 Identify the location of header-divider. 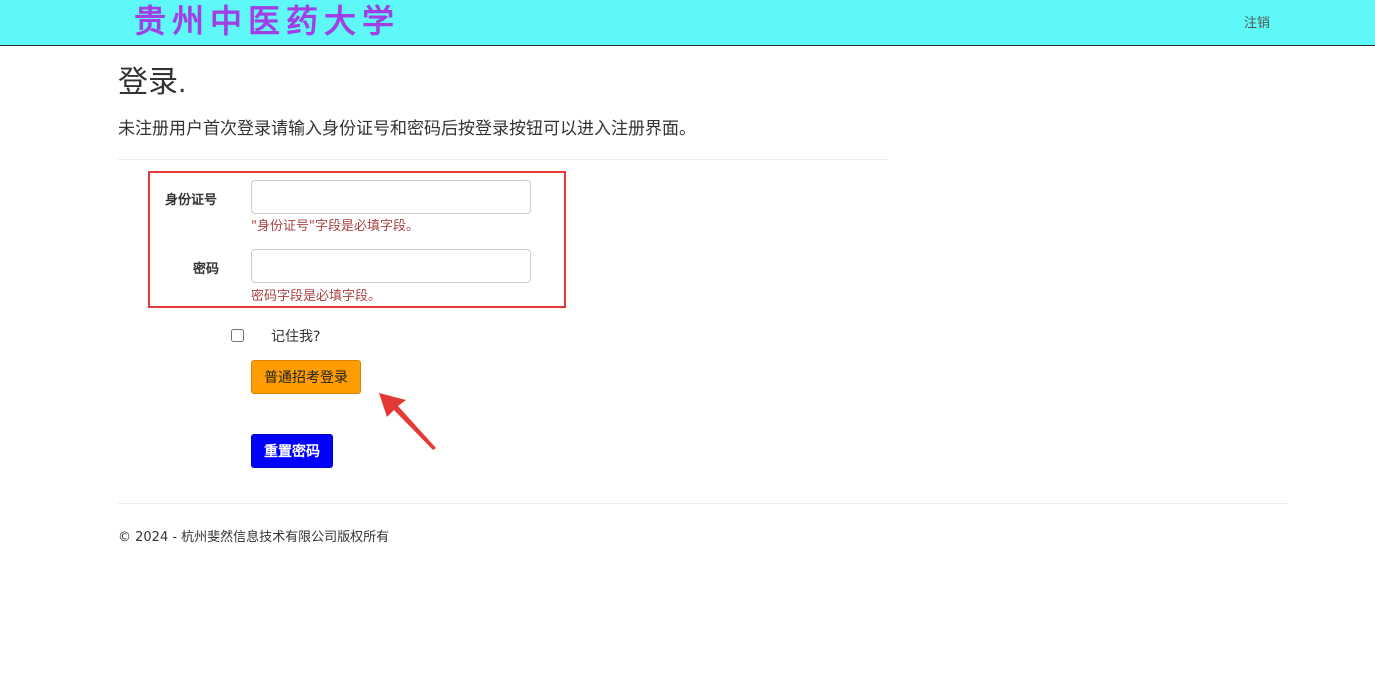
(503, 159).